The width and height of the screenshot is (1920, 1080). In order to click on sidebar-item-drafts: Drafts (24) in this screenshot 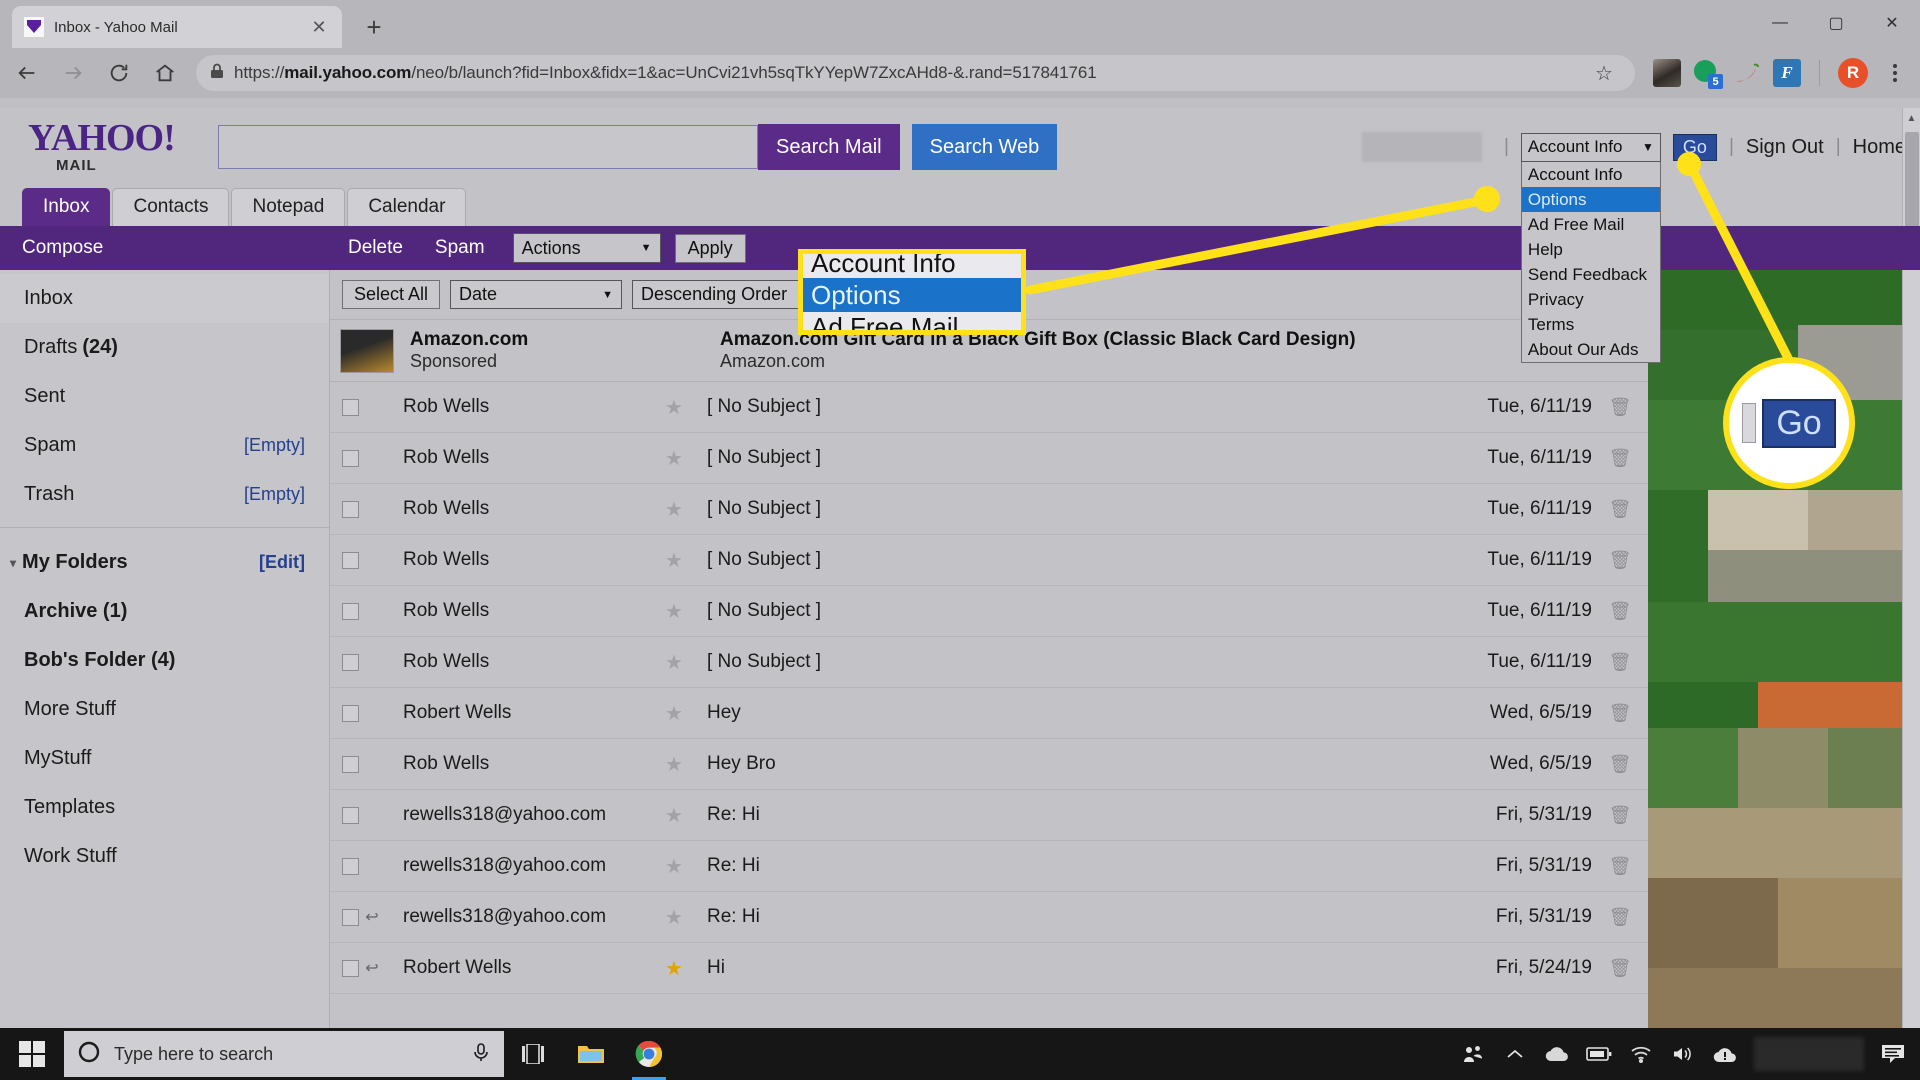, I will do `click(164, 347)`.